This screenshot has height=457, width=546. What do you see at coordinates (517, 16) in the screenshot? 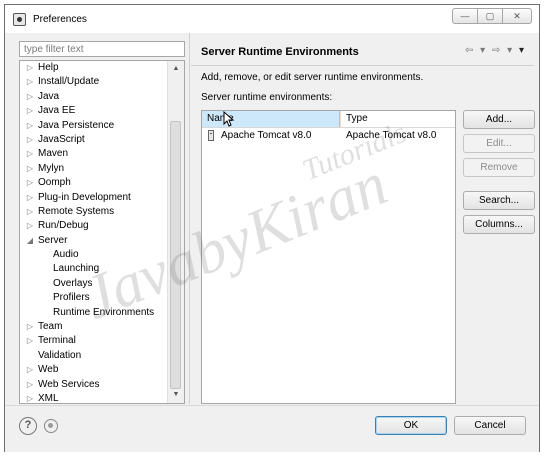
I see `close-button: ✕` at bounding box center [517, 16].